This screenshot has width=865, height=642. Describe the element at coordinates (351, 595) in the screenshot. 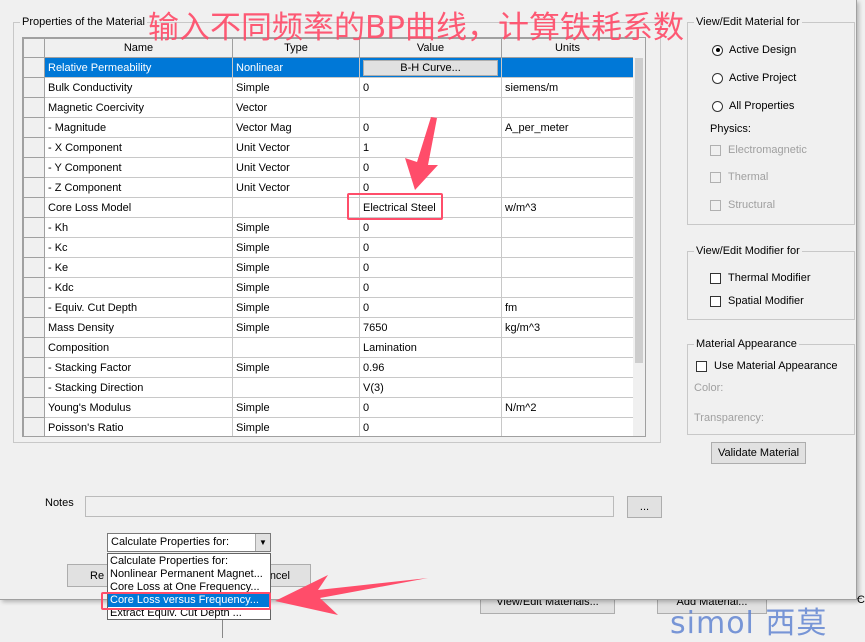

I see `arrow-left-icon` at that location.